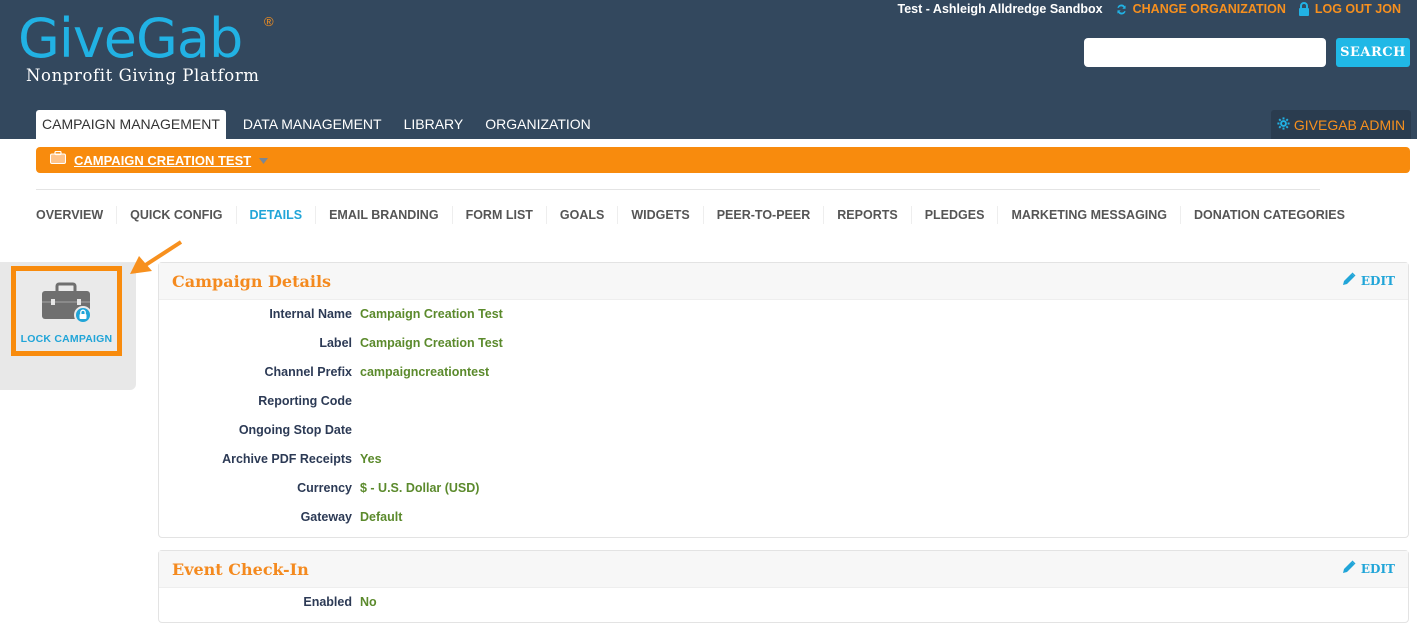 The width and height of the screenshot is (1417, 631). What do you see at coordinates (252, 281) in the screenshot?
I see `campaign-details-title: Campaign Details` at bounding box center [252, 281].